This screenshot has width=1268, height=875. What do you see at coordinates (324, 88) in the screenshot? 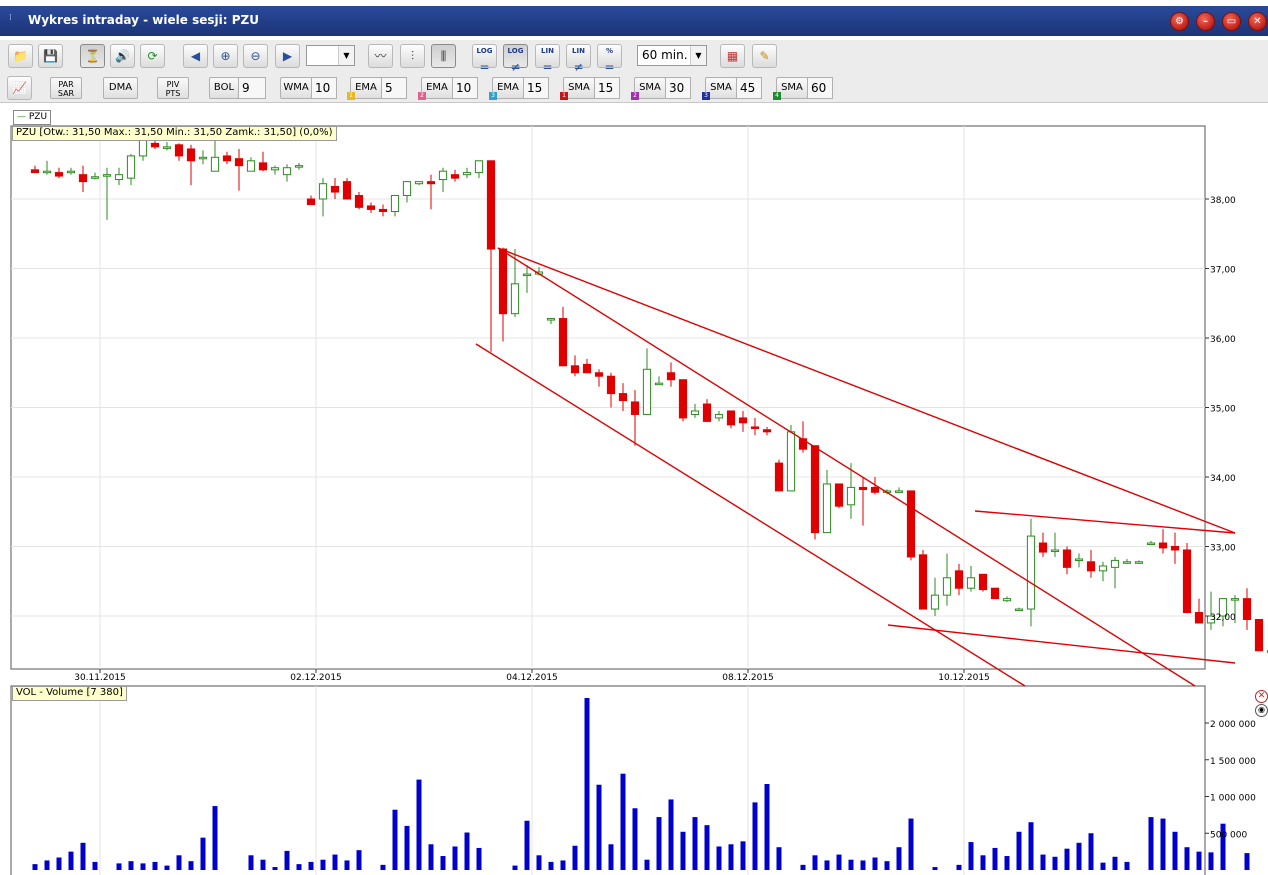
I see `wma-period: 10` at bounding box center [324, 88].